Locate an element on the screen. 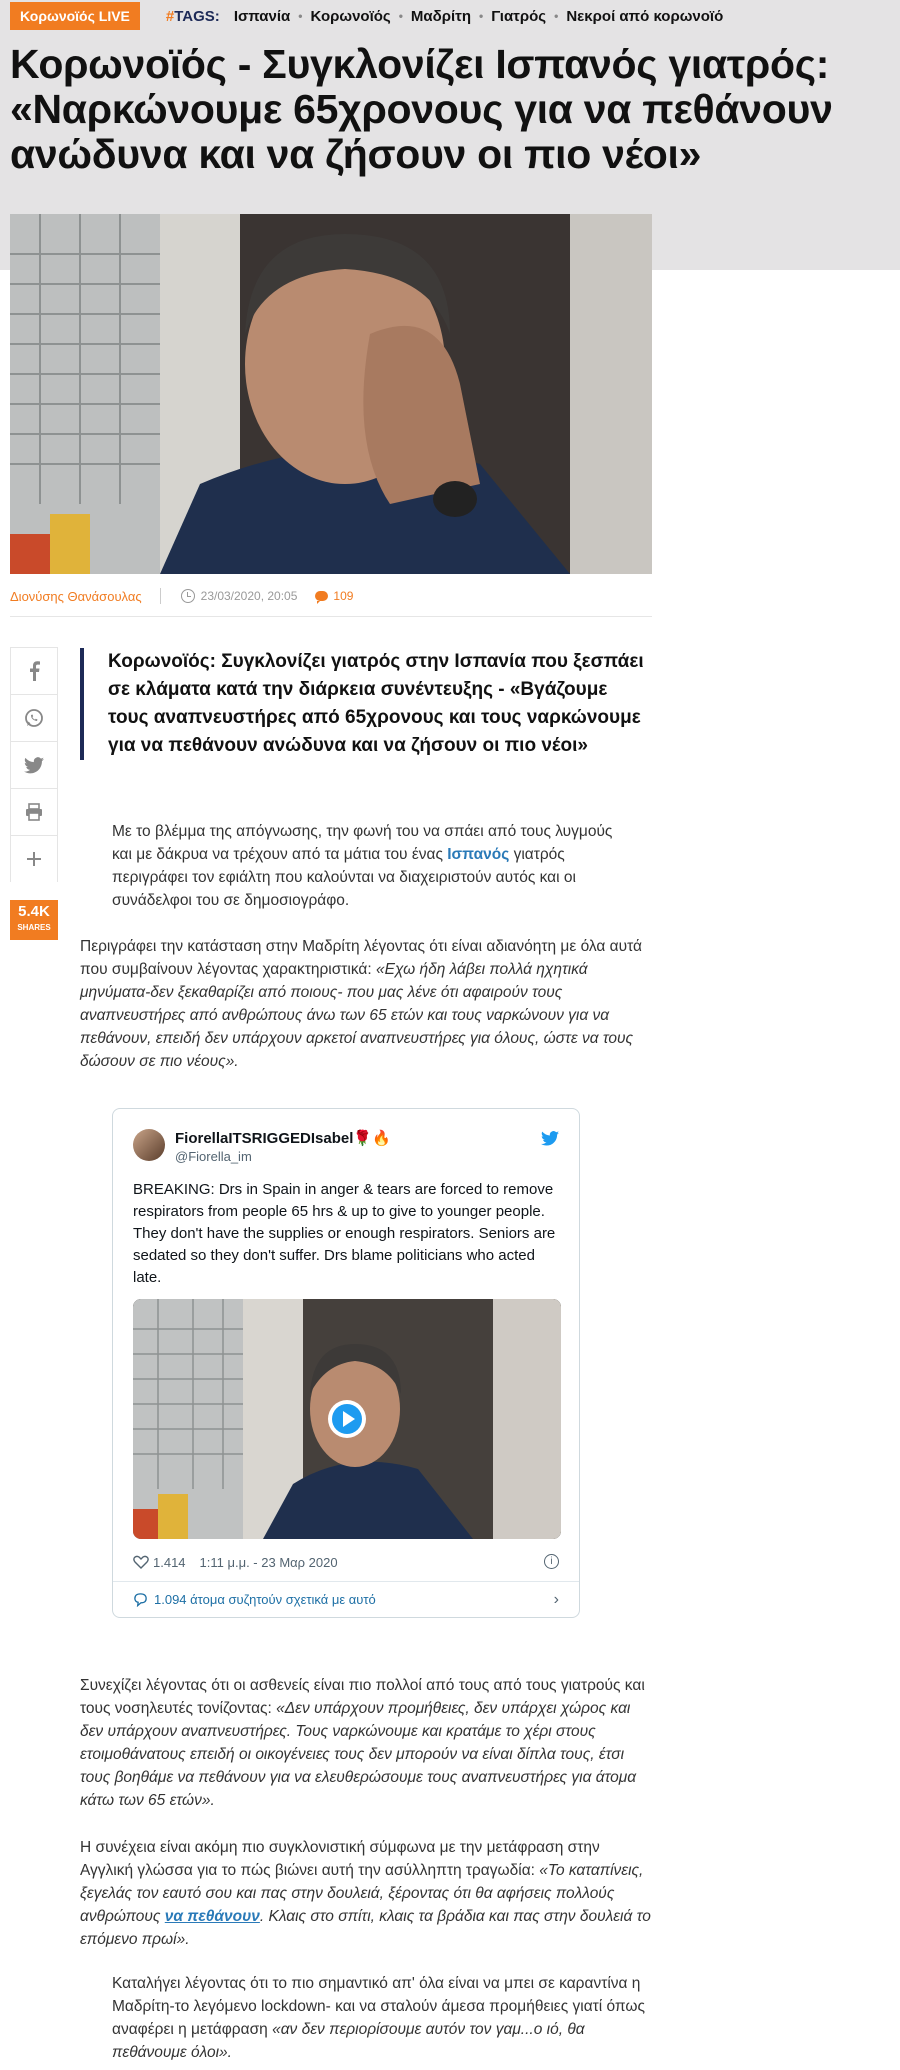  tag-link: Κορωνοϊός is located at coordinates (350, 16).